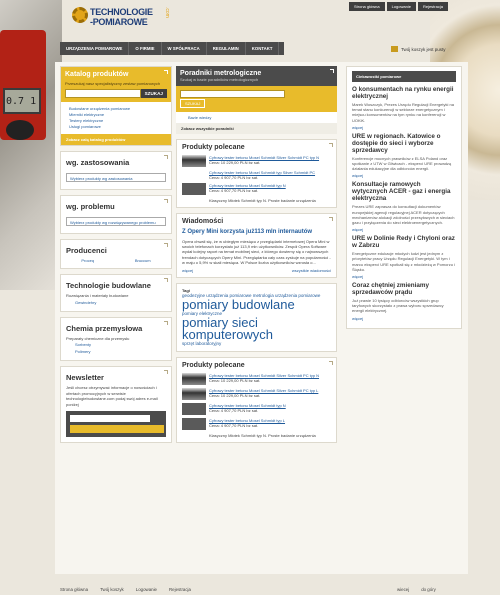  I want to click on logo-tld: .com, so click(167, 12).